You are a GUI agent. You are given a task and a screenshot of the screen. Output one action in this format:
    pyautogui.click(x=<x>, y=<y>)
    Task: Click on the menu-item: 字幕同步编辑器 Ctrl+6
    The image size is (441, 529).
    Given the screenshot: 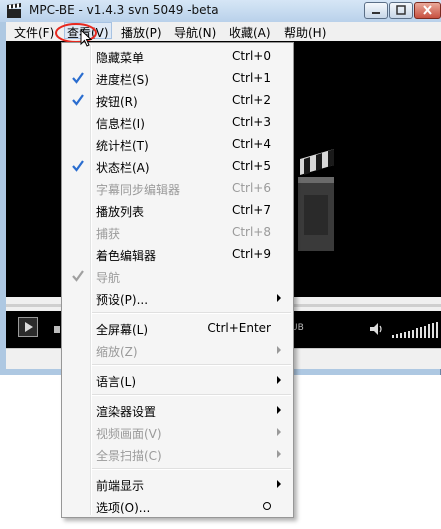 What is the action you would take?
    pyautogui.click(x=177, y=188)
    